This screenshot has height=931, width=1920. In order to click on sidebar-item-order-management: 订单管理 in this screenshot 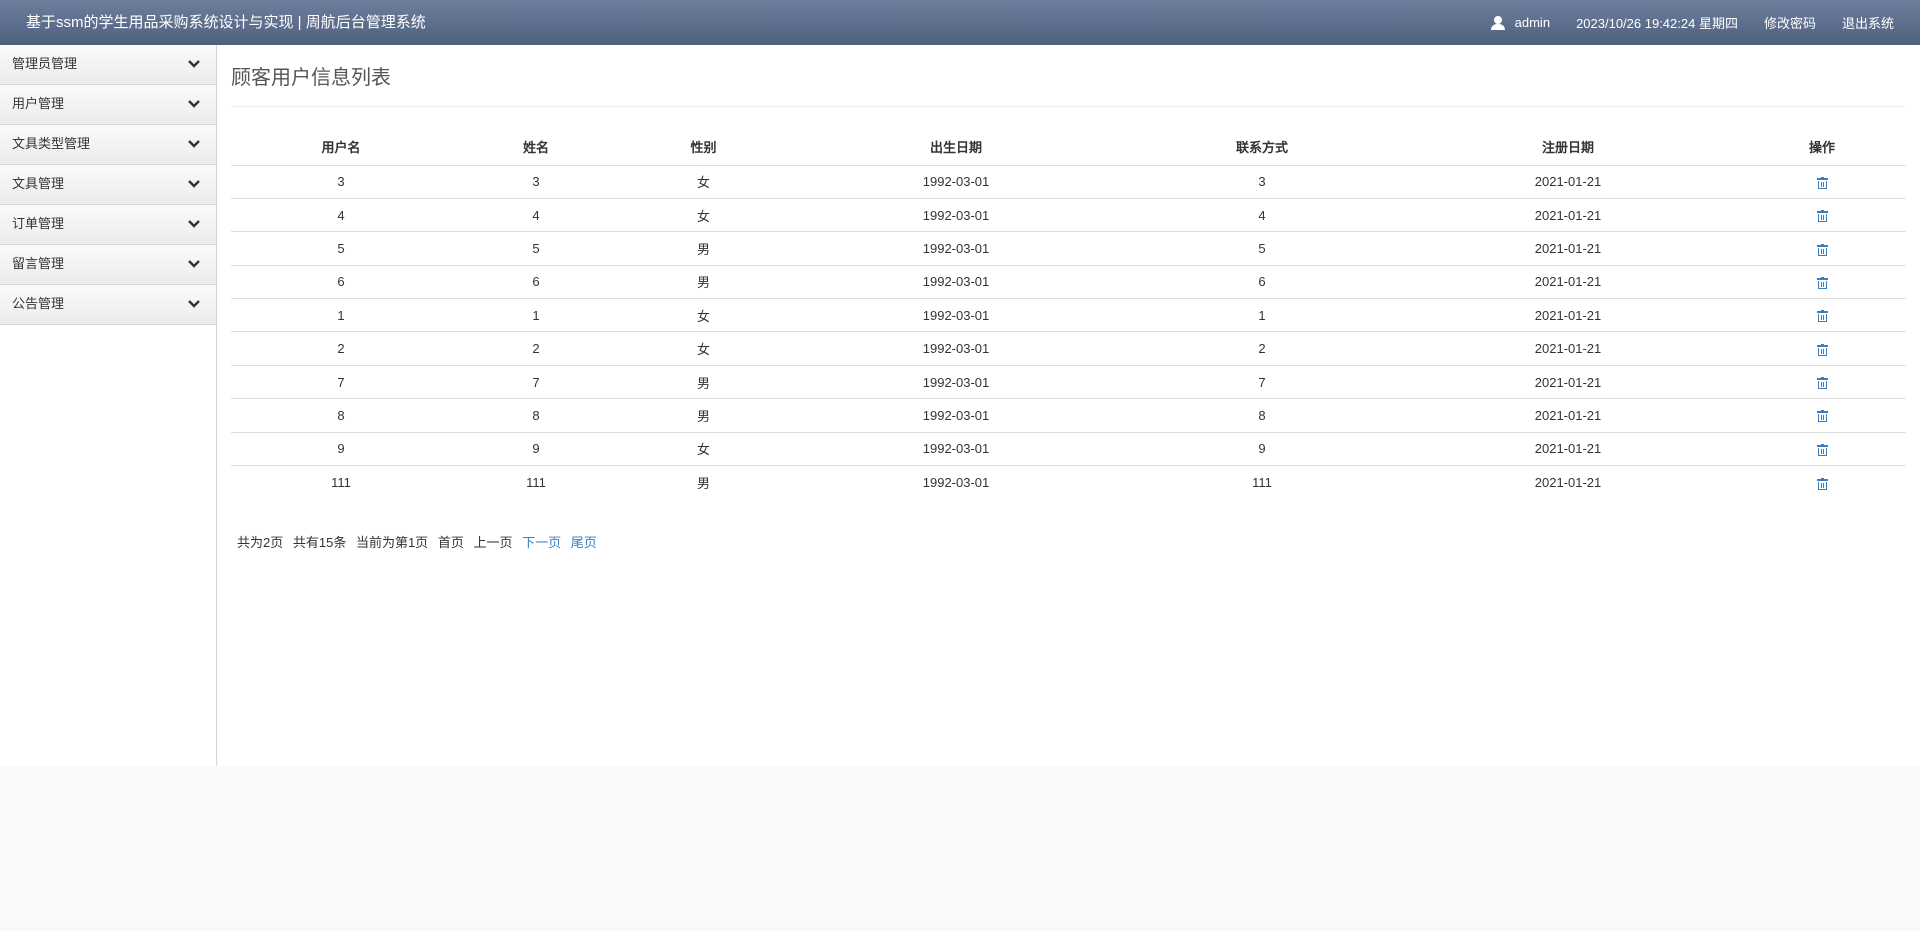, I will do `click(108, 225)`.